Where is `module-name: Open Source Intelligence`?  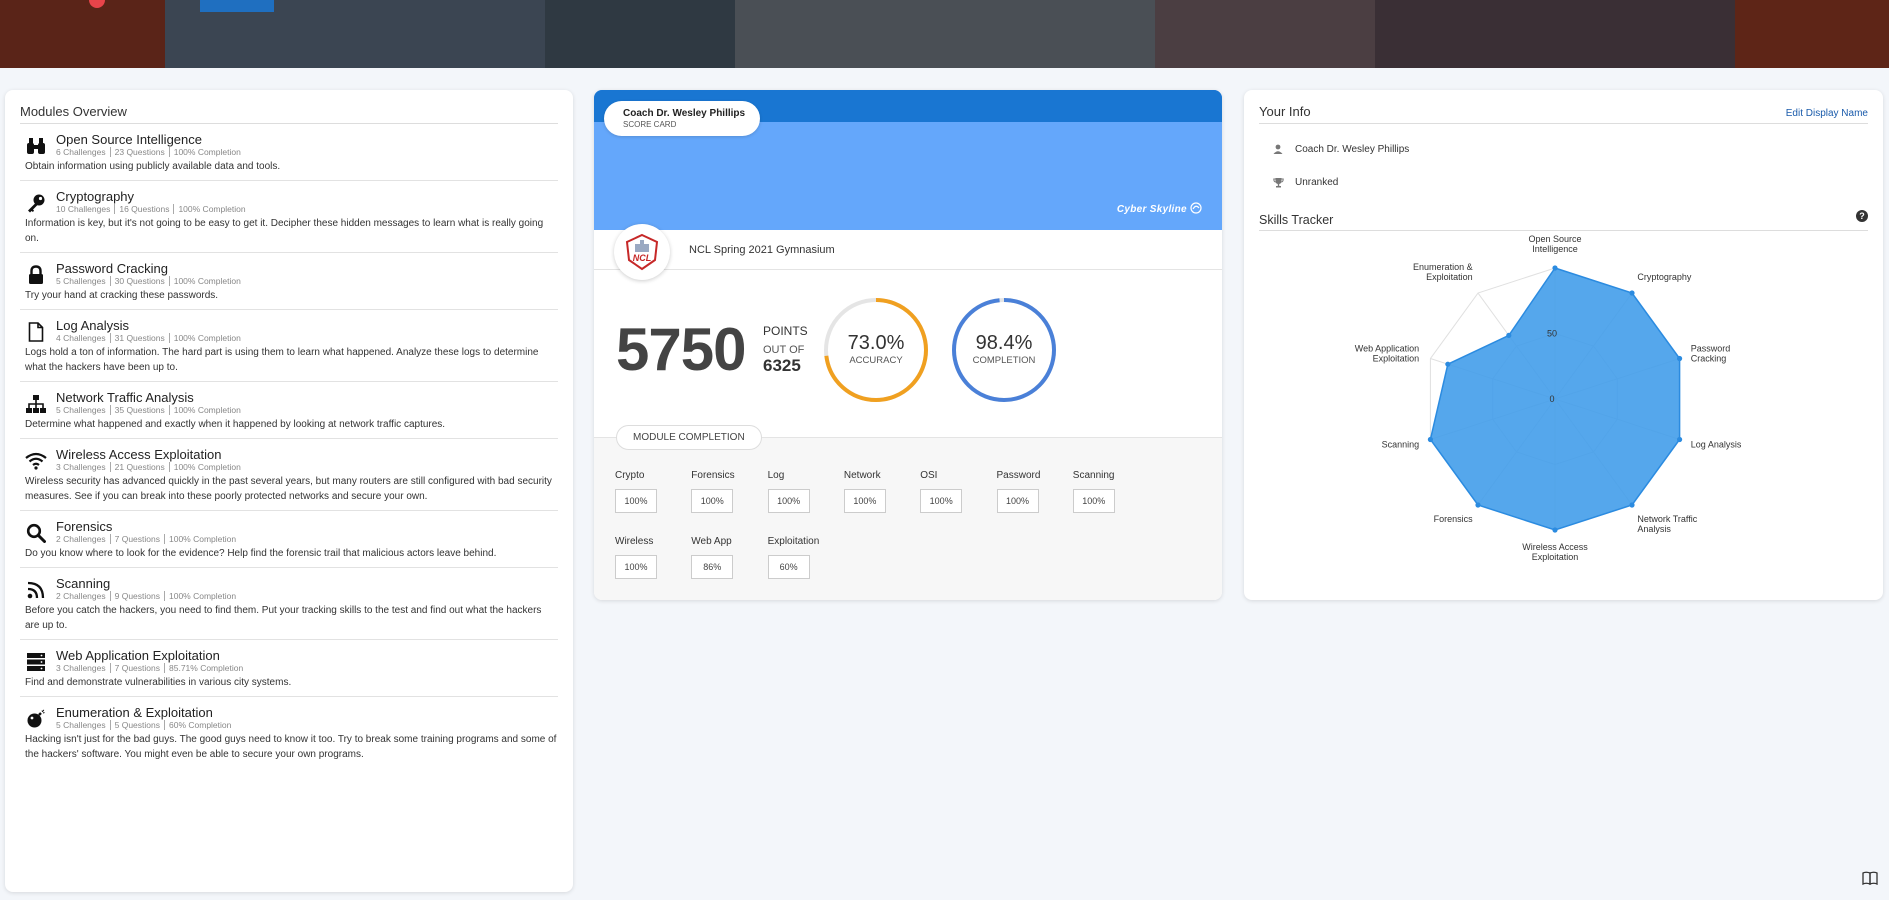 module-name: Open Source Intelligence is located at coordinates (148, 139).